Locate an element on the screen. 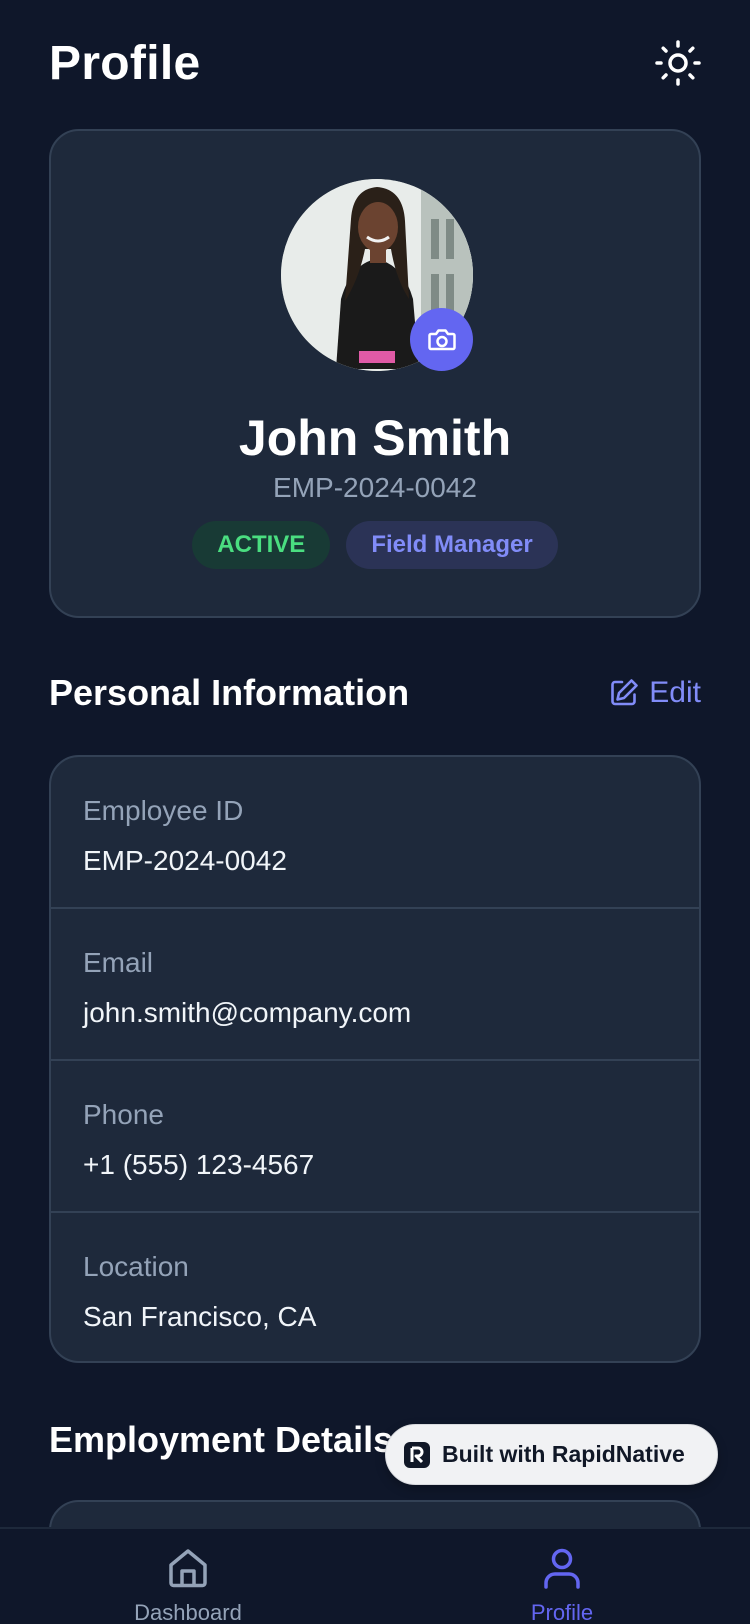  status-badge: ACTIVE is located at coordinates (261, 545).